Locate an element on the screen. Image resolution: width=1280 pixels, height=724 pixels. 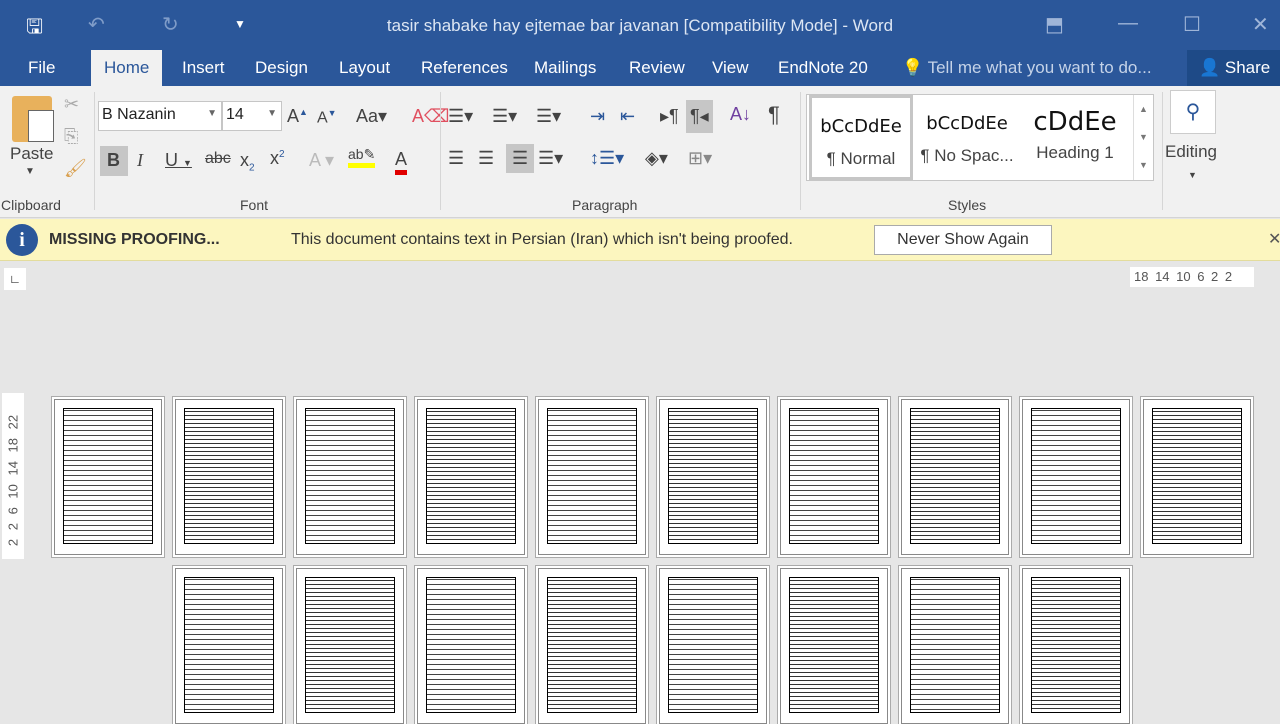
multilevel-list-icon: ☰▾ is located at coordinates (548, 116).